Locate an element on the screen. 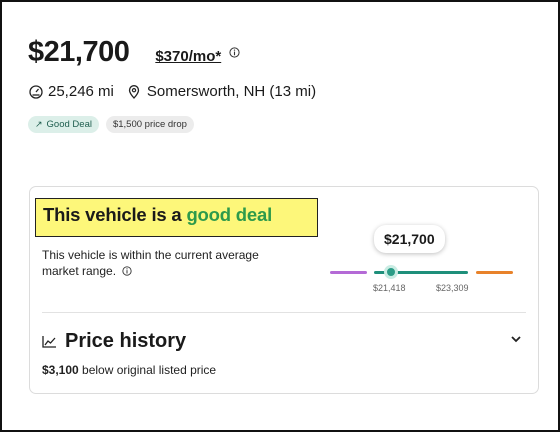 Image resolution: width=560 pixels, height=432 pixels. speedometer-icon is located at coordinates (36, 91).